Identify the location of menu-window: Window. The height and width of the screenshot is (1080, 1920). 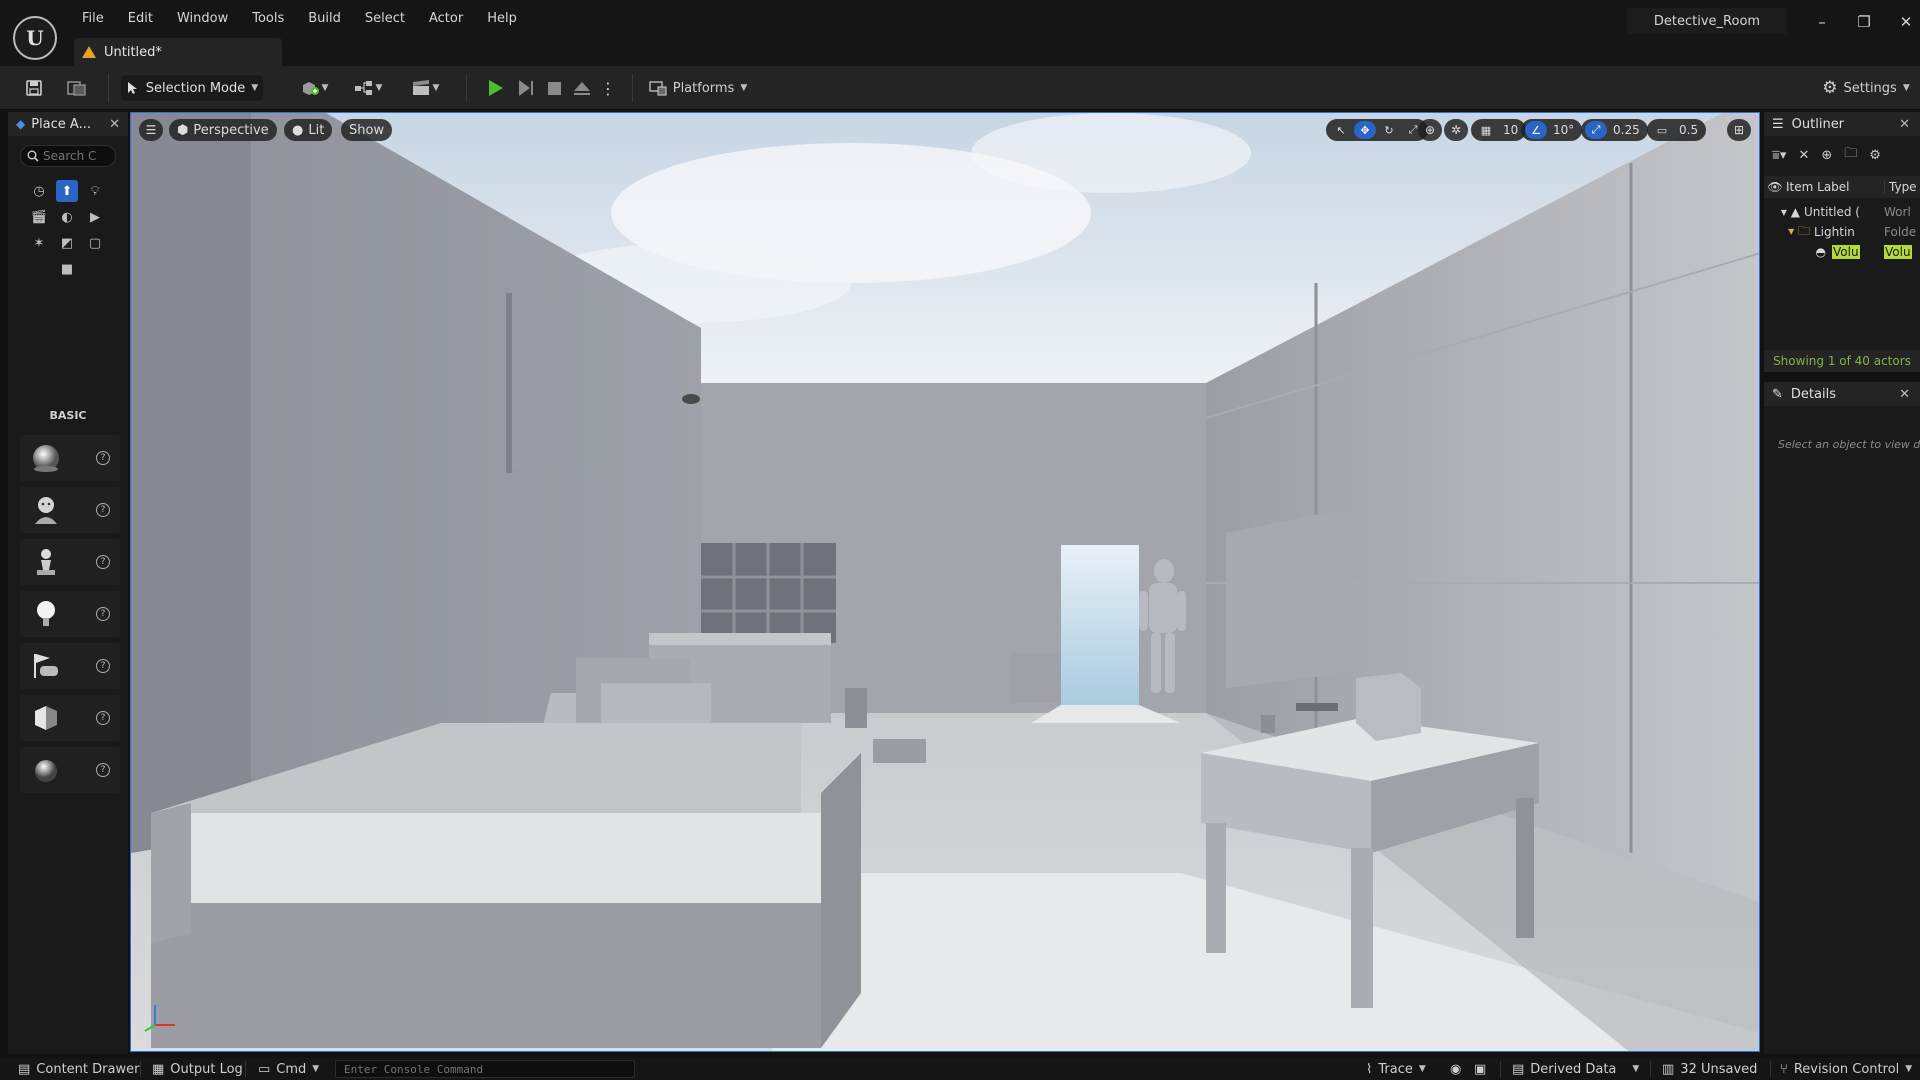
(202, 20).